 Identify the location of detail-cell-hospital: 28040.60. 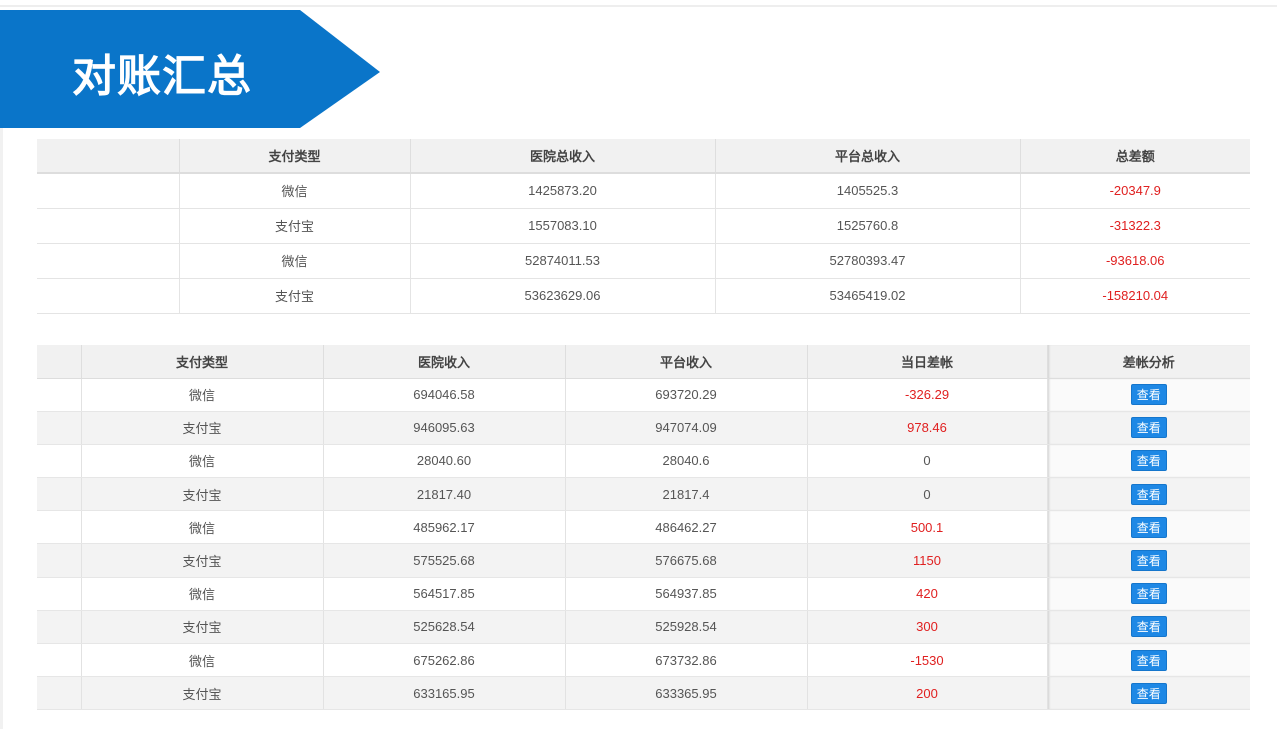
(444, 461).